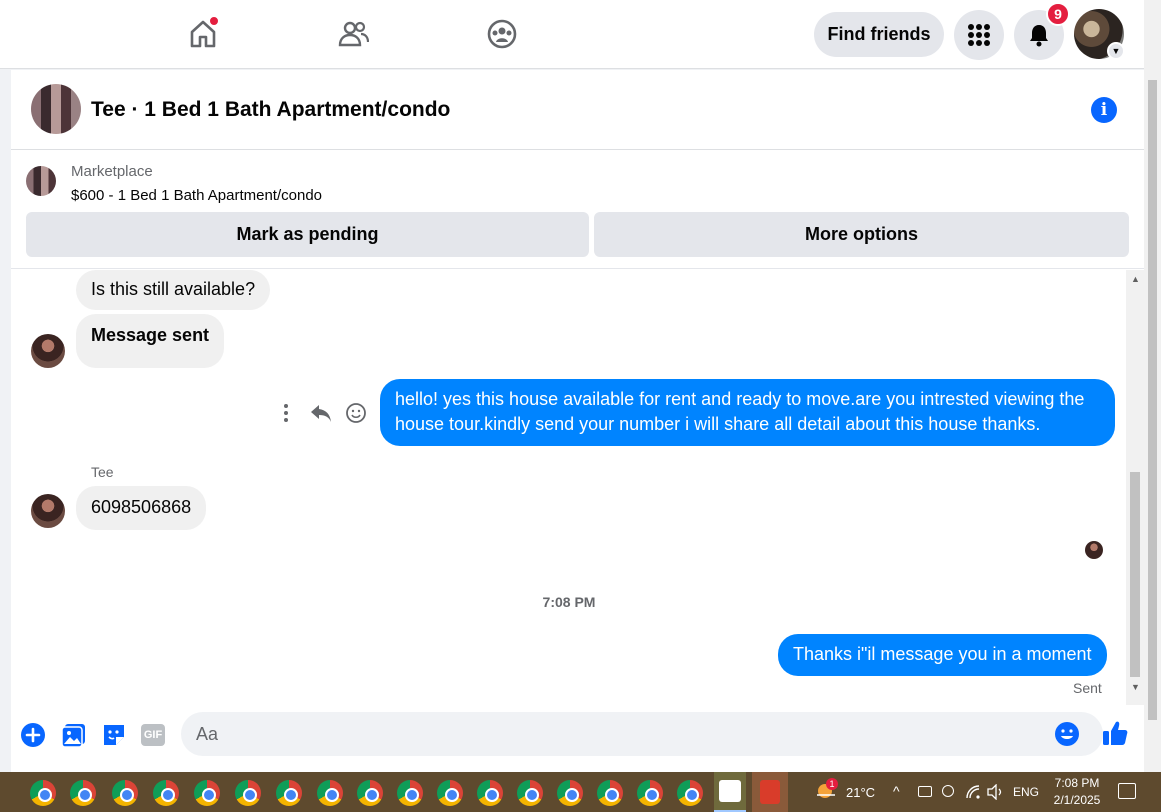 This screenshot has height=812, width=1161. I want to click on home-notification-dot, so click(214, 21).